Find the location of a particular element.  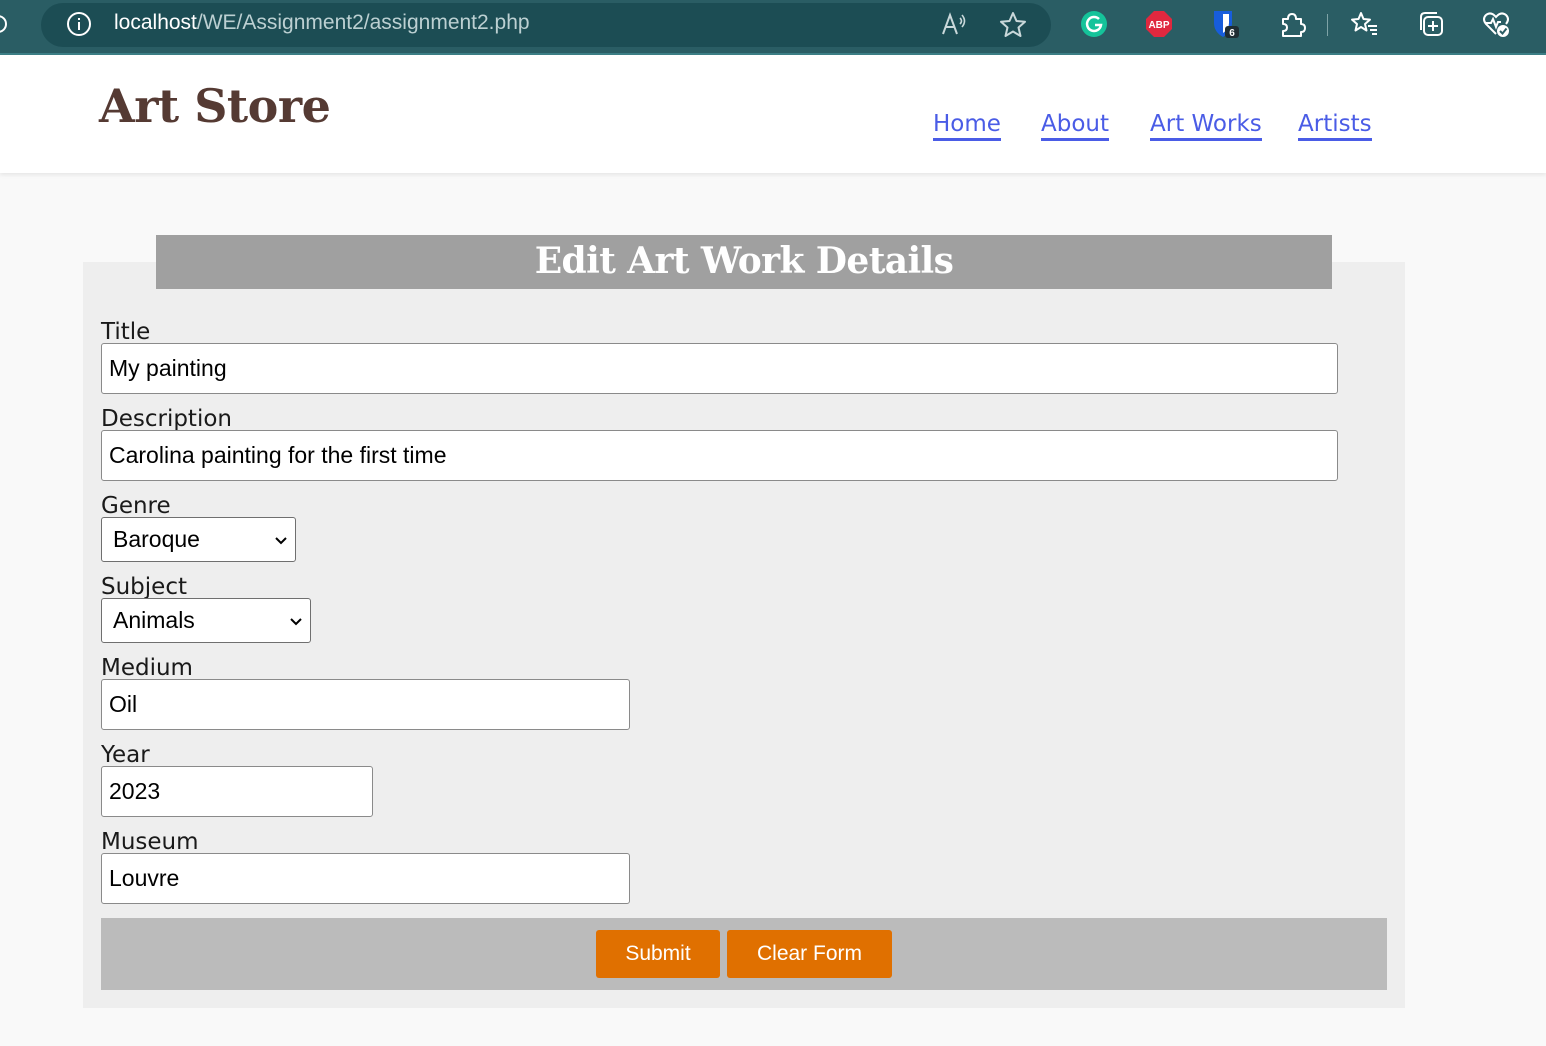

bitwarden-badge: 6 is located at coordinates (1232, 33).